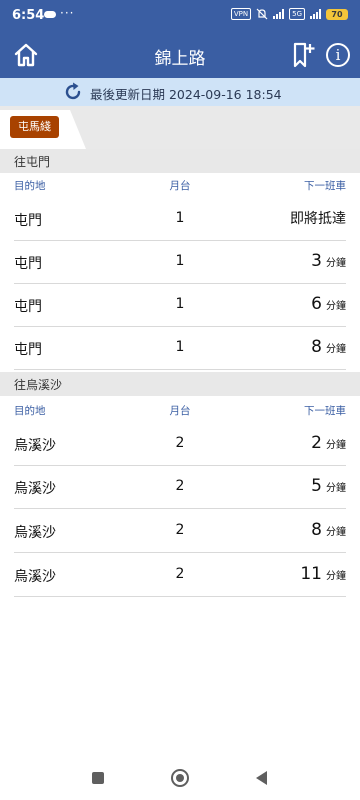 The width and height of the screenshot is (360, 800). I want to click on minutes-value: 11, so click(311, 574).